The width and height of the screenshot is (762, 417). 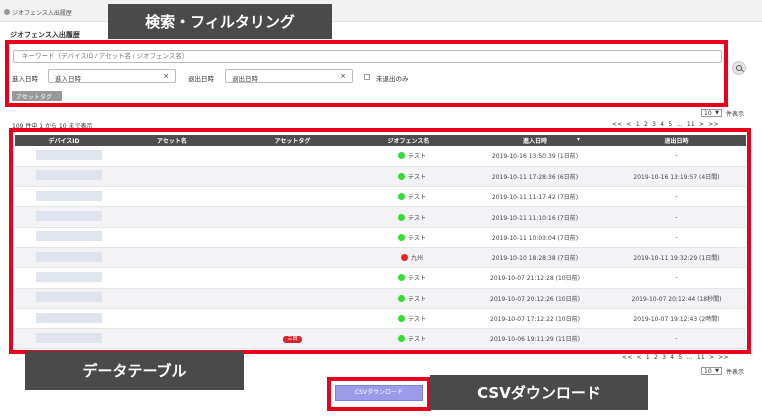 I want to click on callout-table: データテーブル, so click(x=134, y=370).